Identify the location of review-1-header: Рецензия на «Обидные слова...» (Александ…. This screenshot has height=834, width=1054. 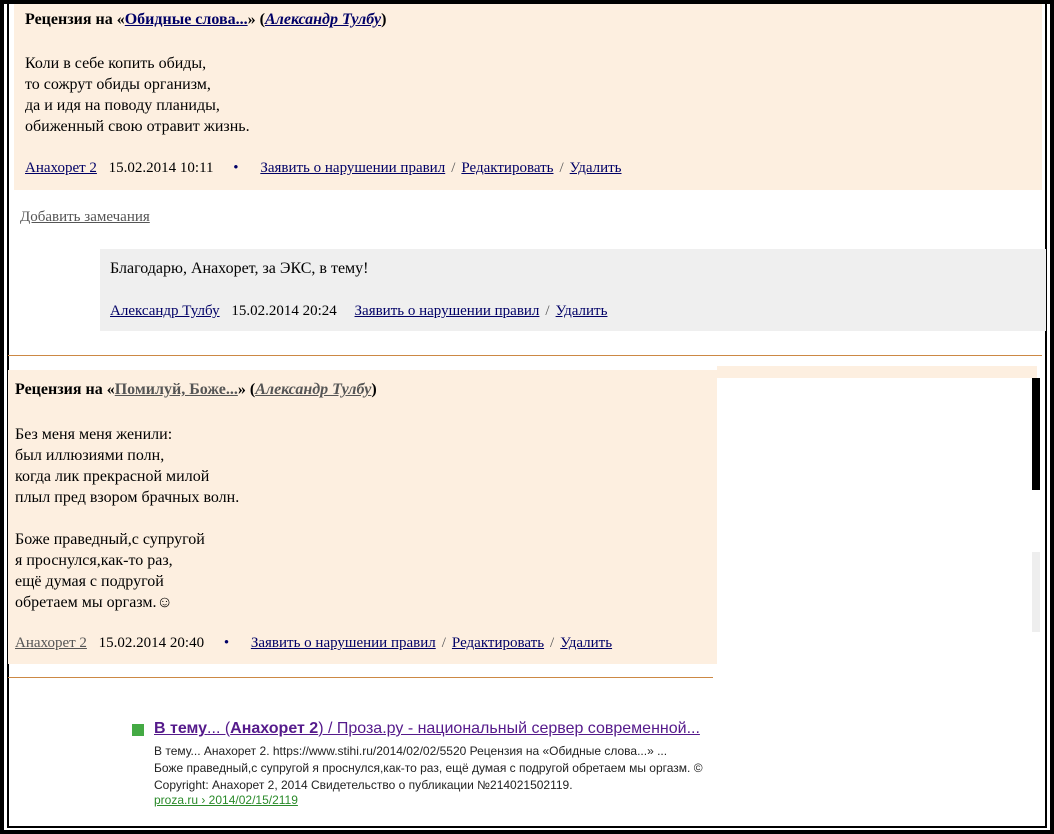
(206, 19).